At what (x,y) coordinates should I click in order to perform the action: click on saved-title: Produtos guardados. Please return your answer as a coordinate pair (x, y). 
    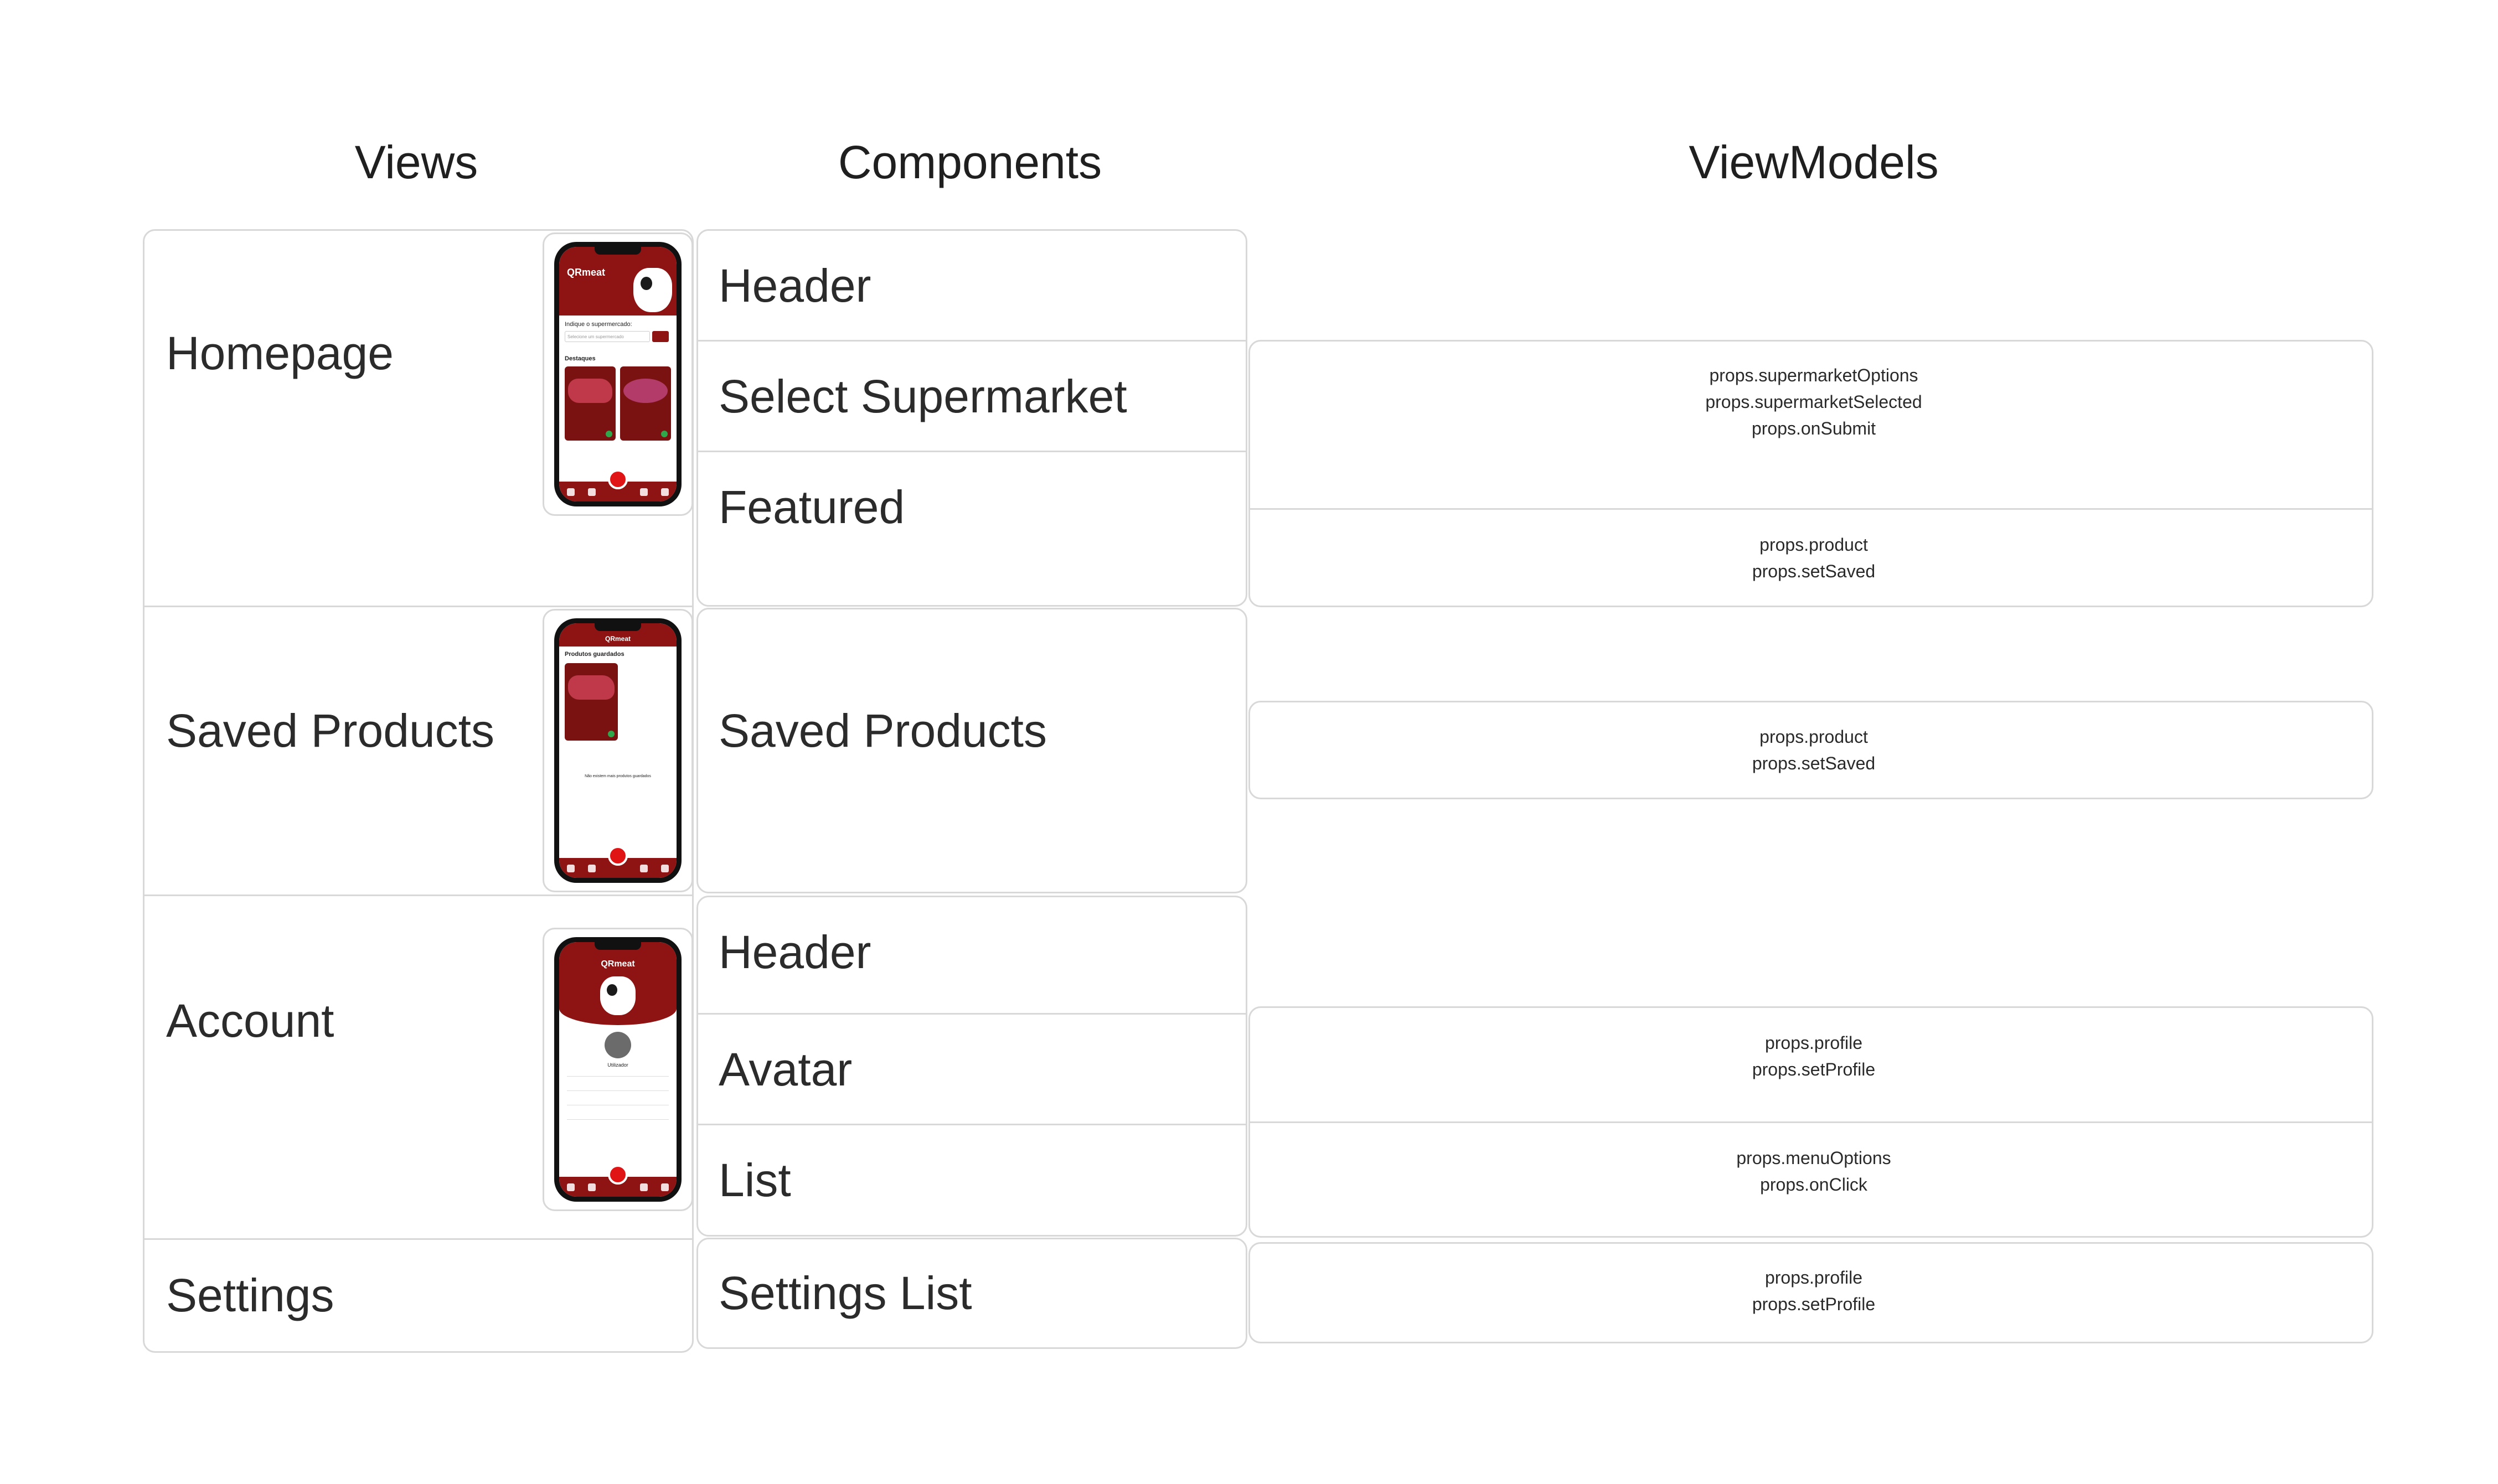
    Looking at the image, I should click on (594, 654).